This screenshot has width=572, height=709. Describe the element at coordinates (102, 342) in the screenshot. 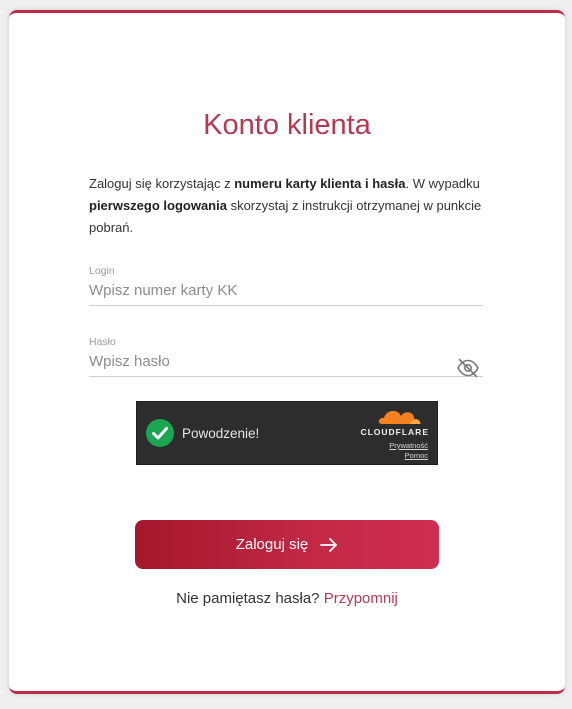

I see `password-label: Hasło` at that location.